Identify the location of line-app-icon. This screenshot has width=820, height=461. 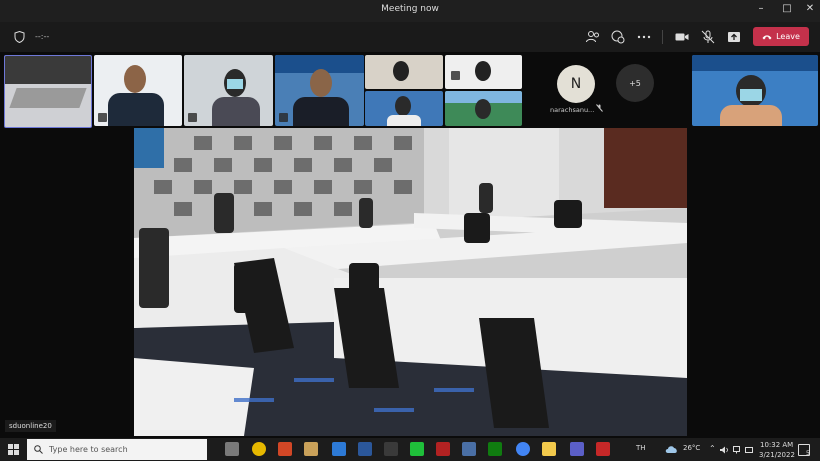
(417, 449).